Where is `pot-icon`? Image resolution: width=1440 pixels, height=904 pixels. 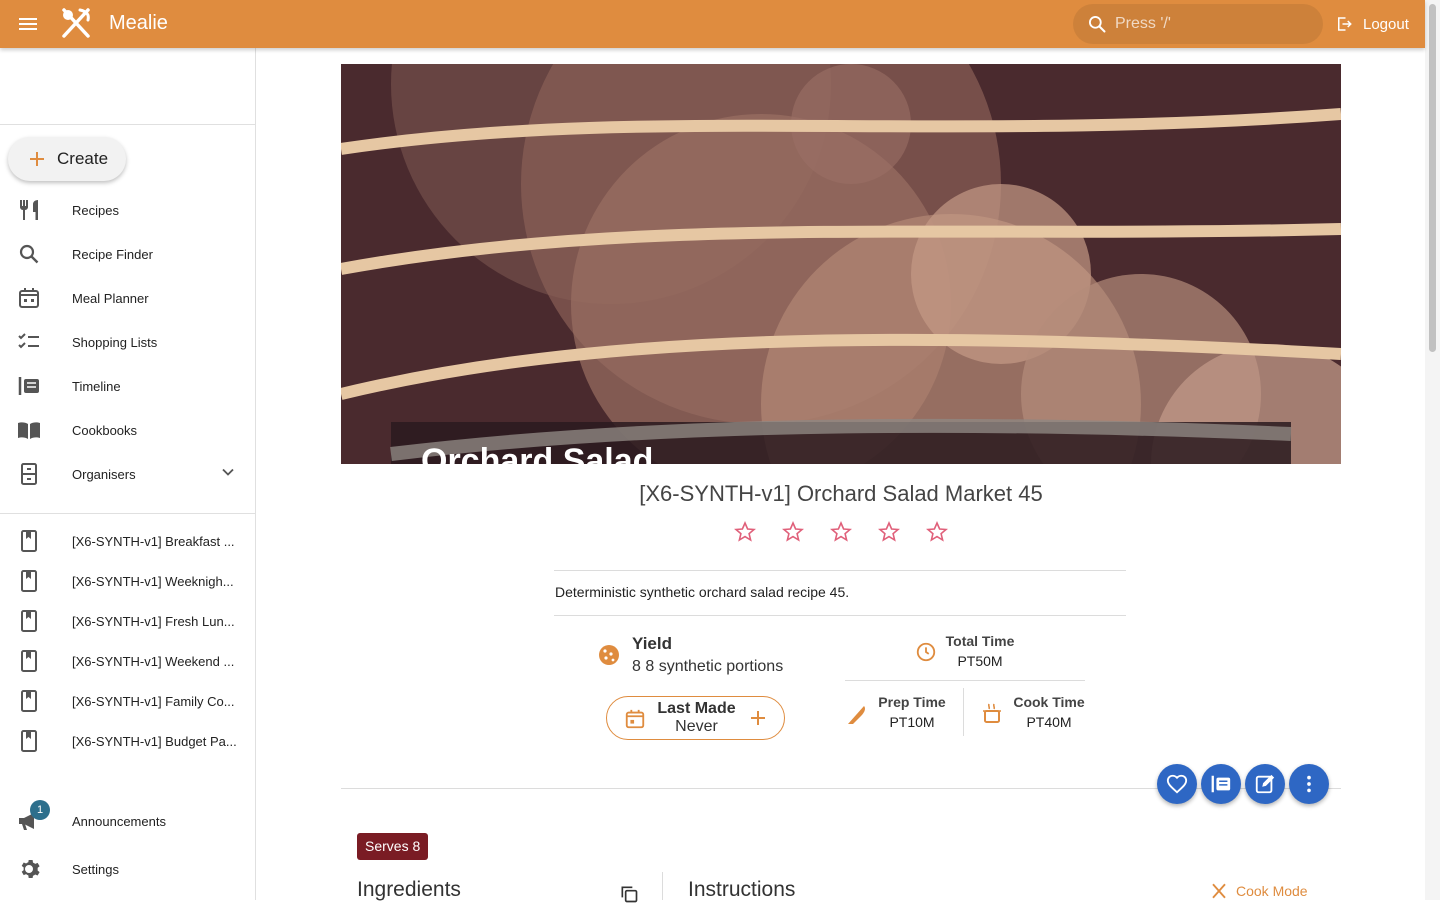 pot-icon is located at coordinates (992, 713).